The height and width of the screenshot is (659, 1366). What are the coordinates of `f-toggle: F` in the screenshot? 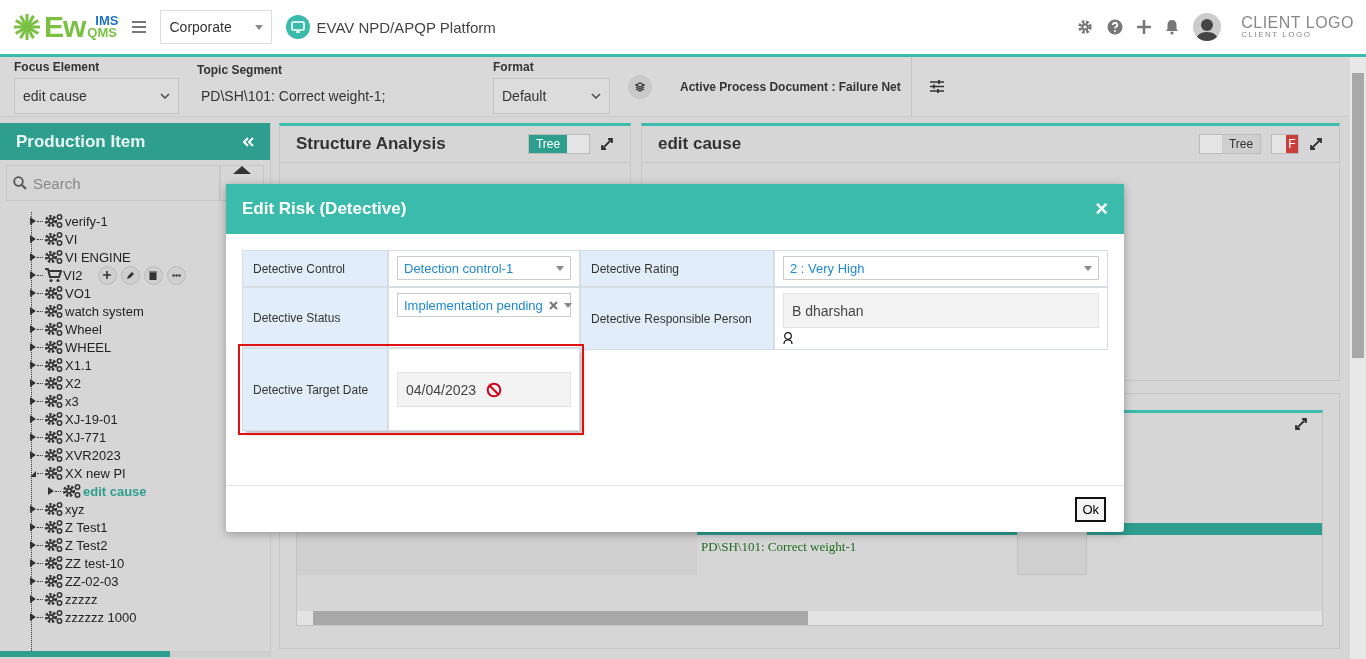 It's located at (1285, 144).